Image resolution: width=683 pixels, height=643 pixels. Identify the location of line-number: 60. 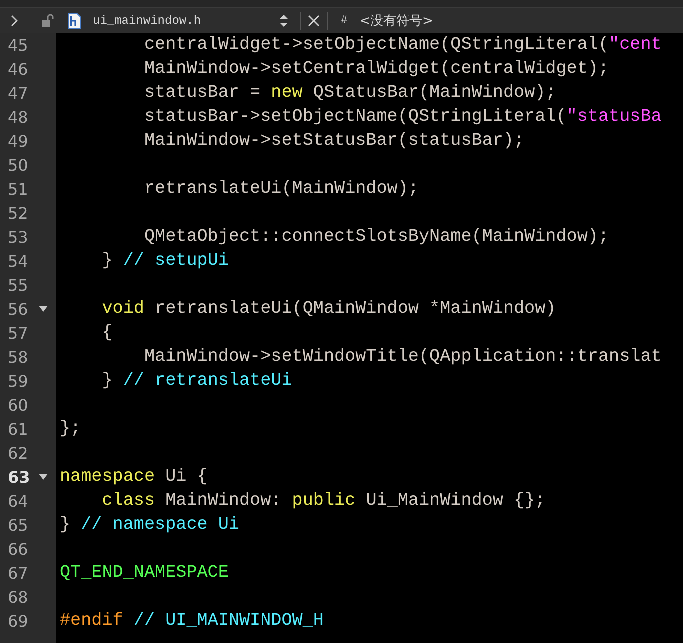
(18, 405).